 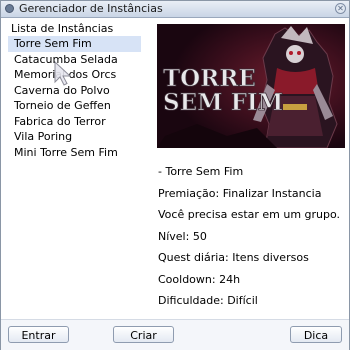 What do you see at coordinates (74, 137) in the screenshot?
I see `list-item-vila-poring: Vila Poring` at bounding box center [74, 137].